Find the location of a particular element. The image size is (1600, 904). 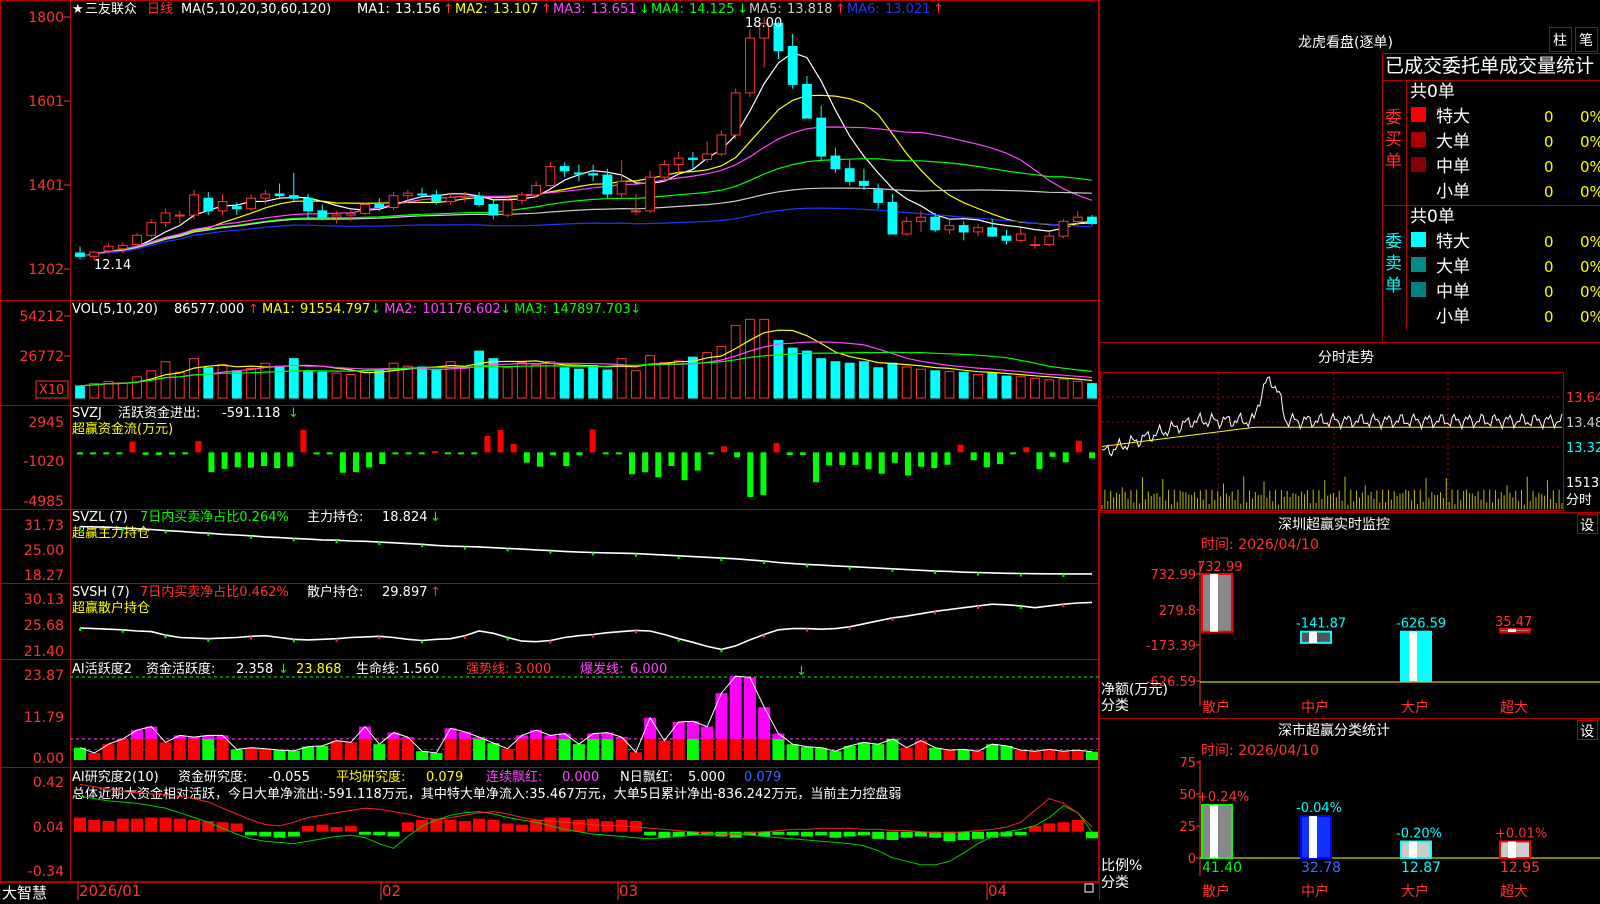

x-axis-label: 03 is located at coordinates (628, 891).